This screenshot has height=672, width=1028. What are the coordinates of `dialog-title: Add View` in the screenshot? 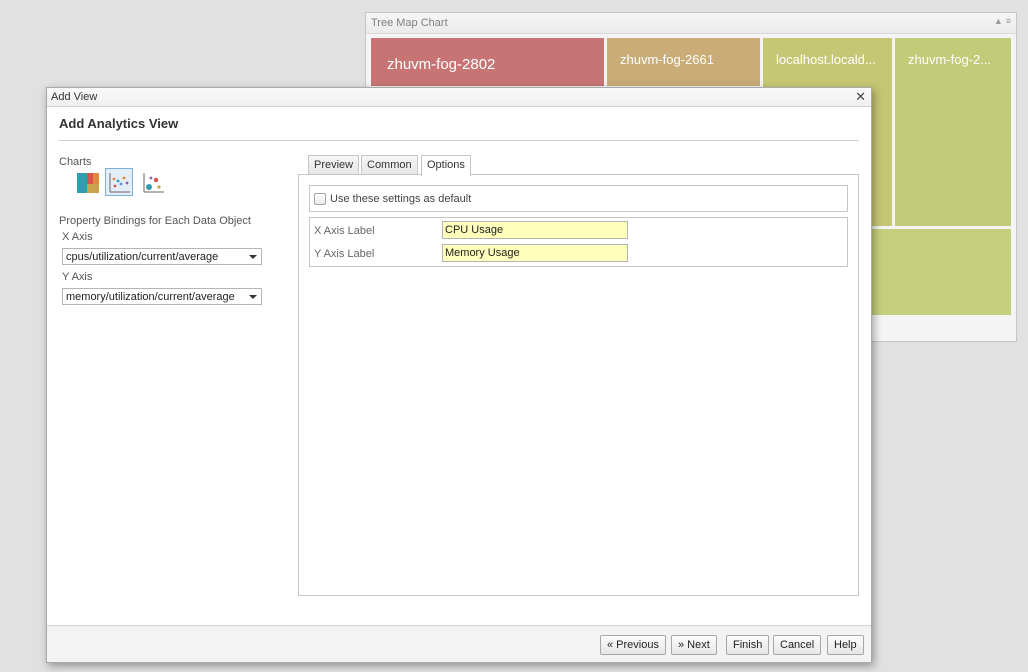 It's located at (74, 97).